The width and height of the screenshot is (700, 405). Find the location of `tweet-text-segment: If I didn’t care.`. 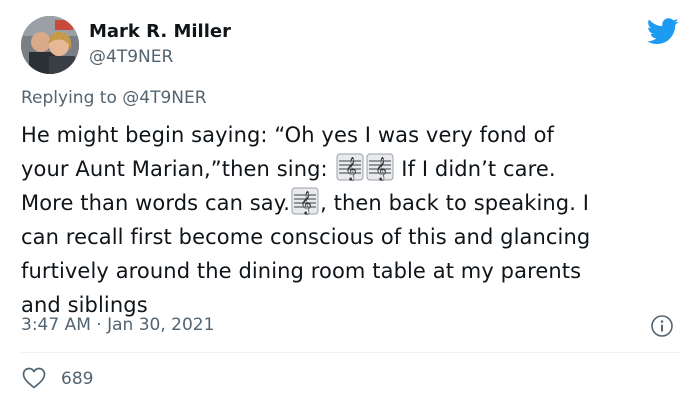

tweet-text-segment: If I didn’t care. is located at coordinates (475, 169).